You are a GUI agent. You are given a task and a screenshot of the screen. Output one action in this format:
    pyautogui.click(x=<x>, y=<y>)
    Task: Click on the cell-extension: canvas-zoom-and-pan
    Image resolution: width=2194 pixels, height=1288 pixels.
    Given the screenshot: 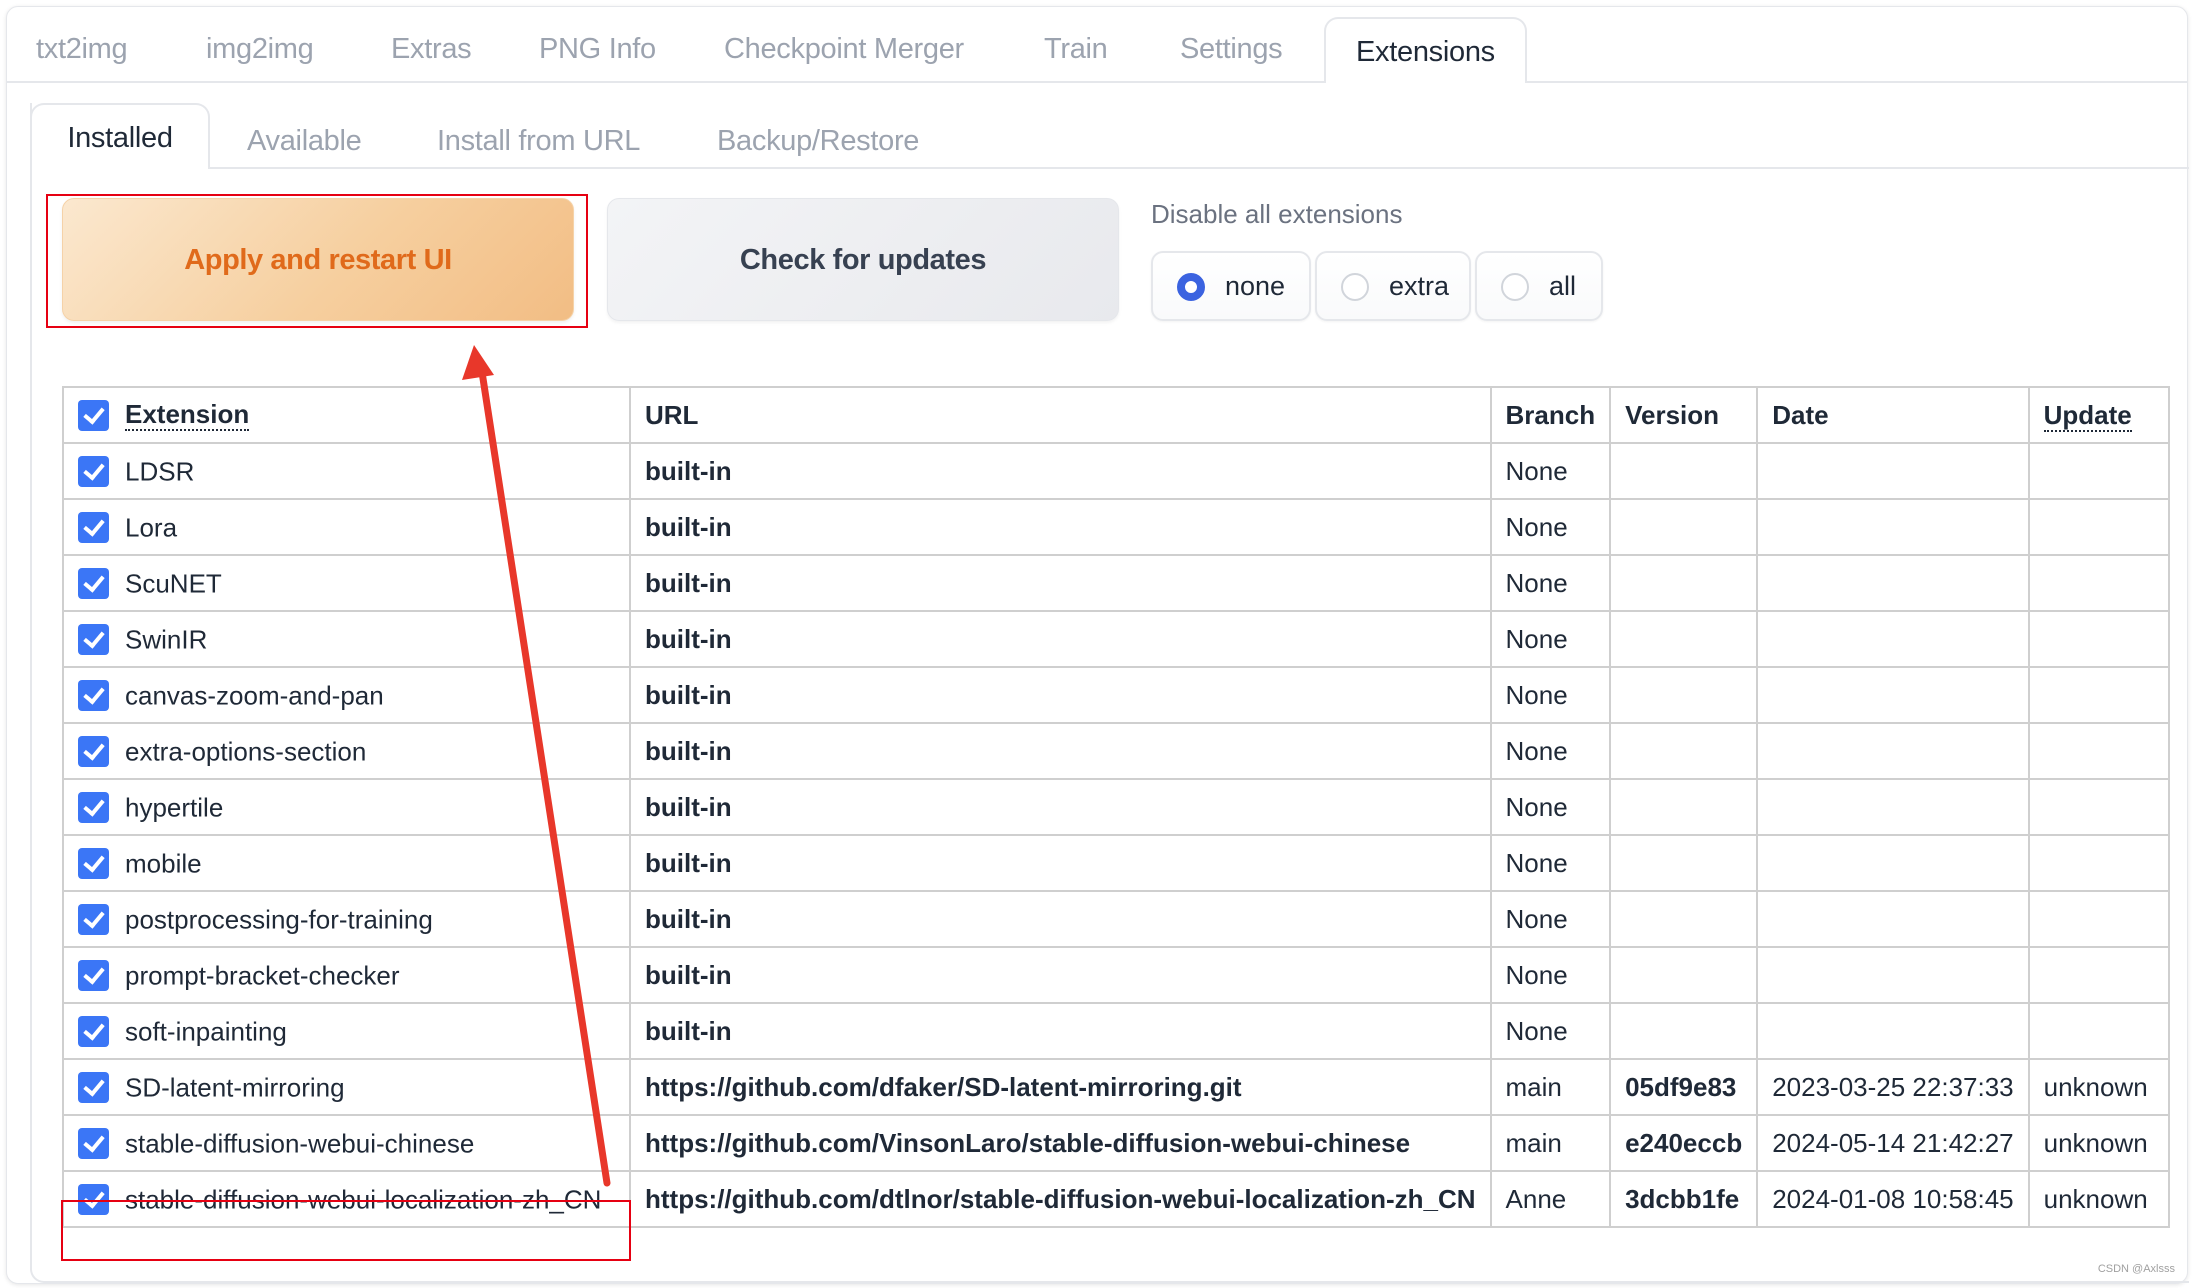 What is the action you would take?
    pyautogui.click(x=346, y=695)
    